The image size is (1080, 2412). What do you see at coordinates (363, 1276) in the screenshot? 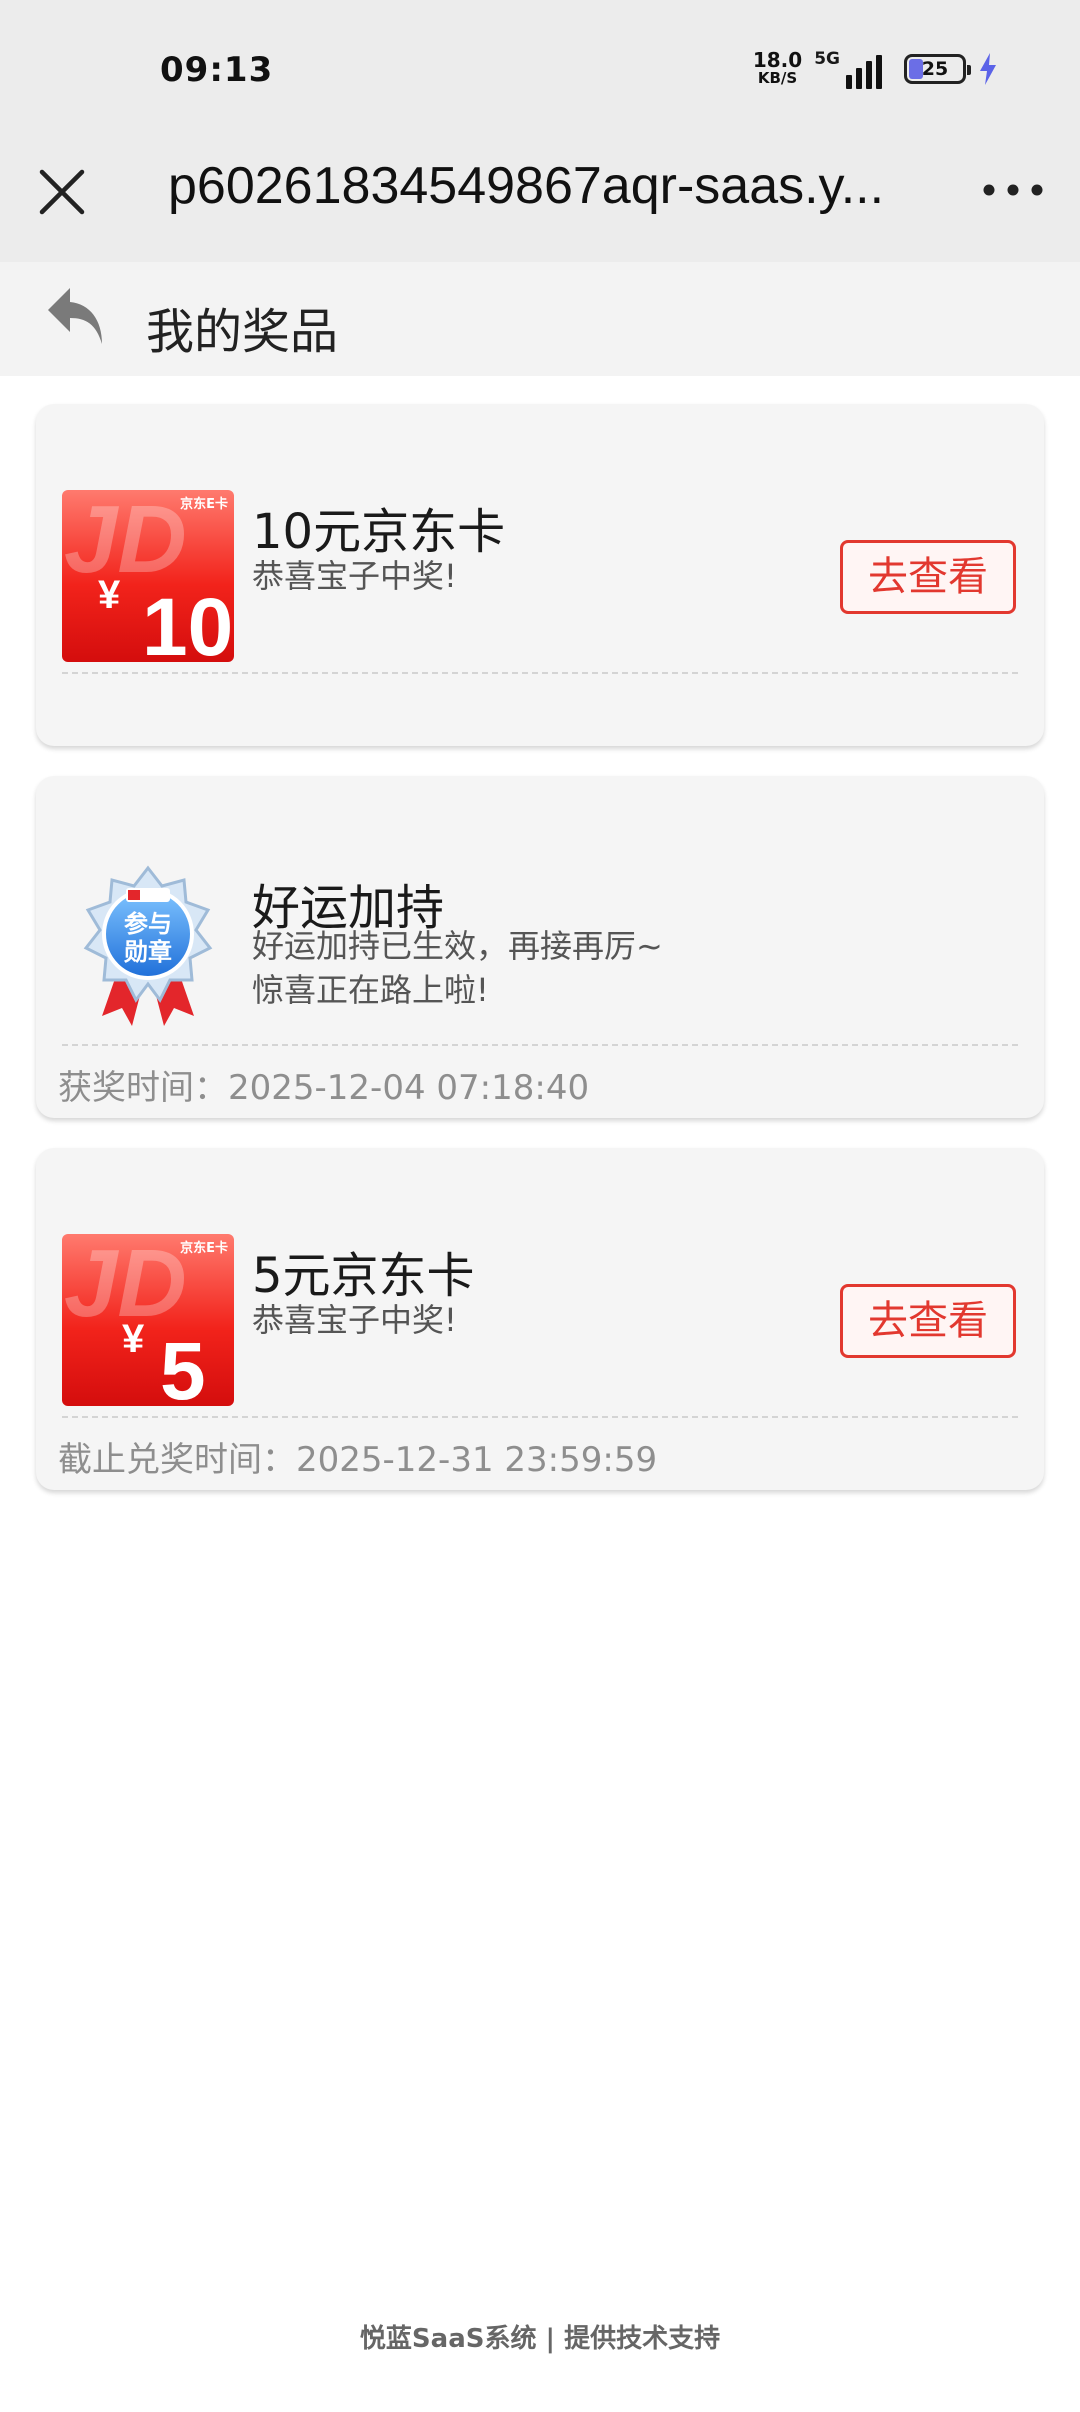
I see `prize-name: 5元京东卡` at bounding box center [363, 1276].